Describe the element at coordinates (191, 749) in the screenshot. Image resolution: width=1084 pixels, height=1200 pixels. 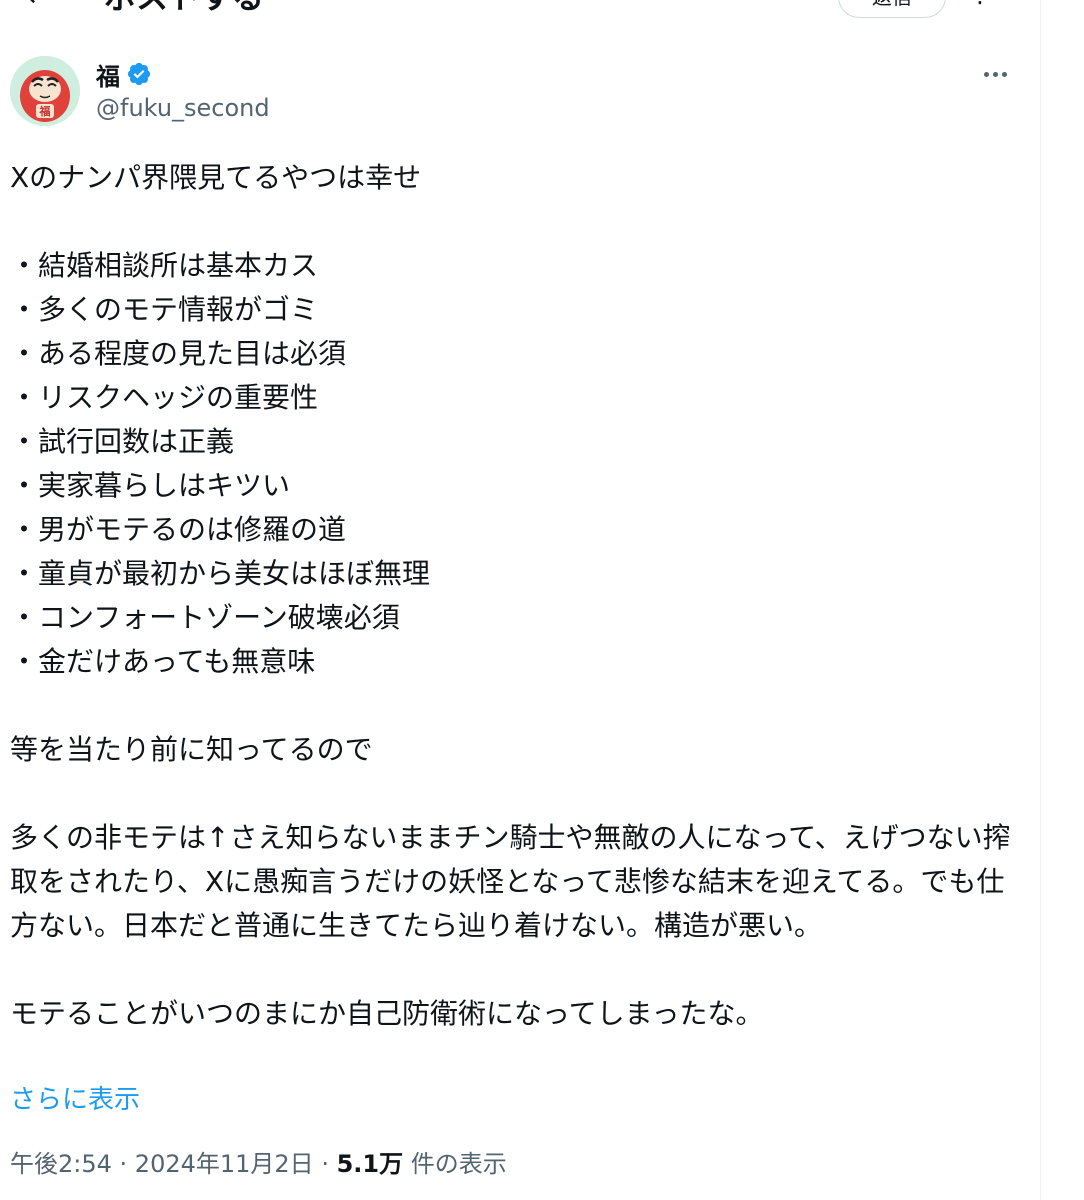
I see `tweet-paragraph-2: 等を当たり前に知ってるので` at that location.